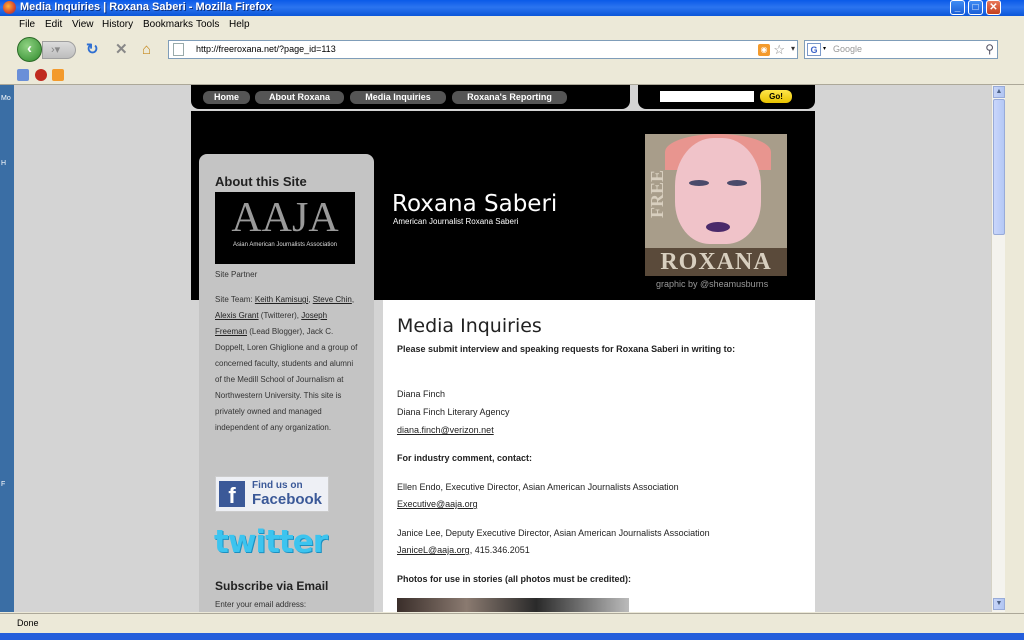  I want to click on home-icon: ⌂, so click(146, 49).